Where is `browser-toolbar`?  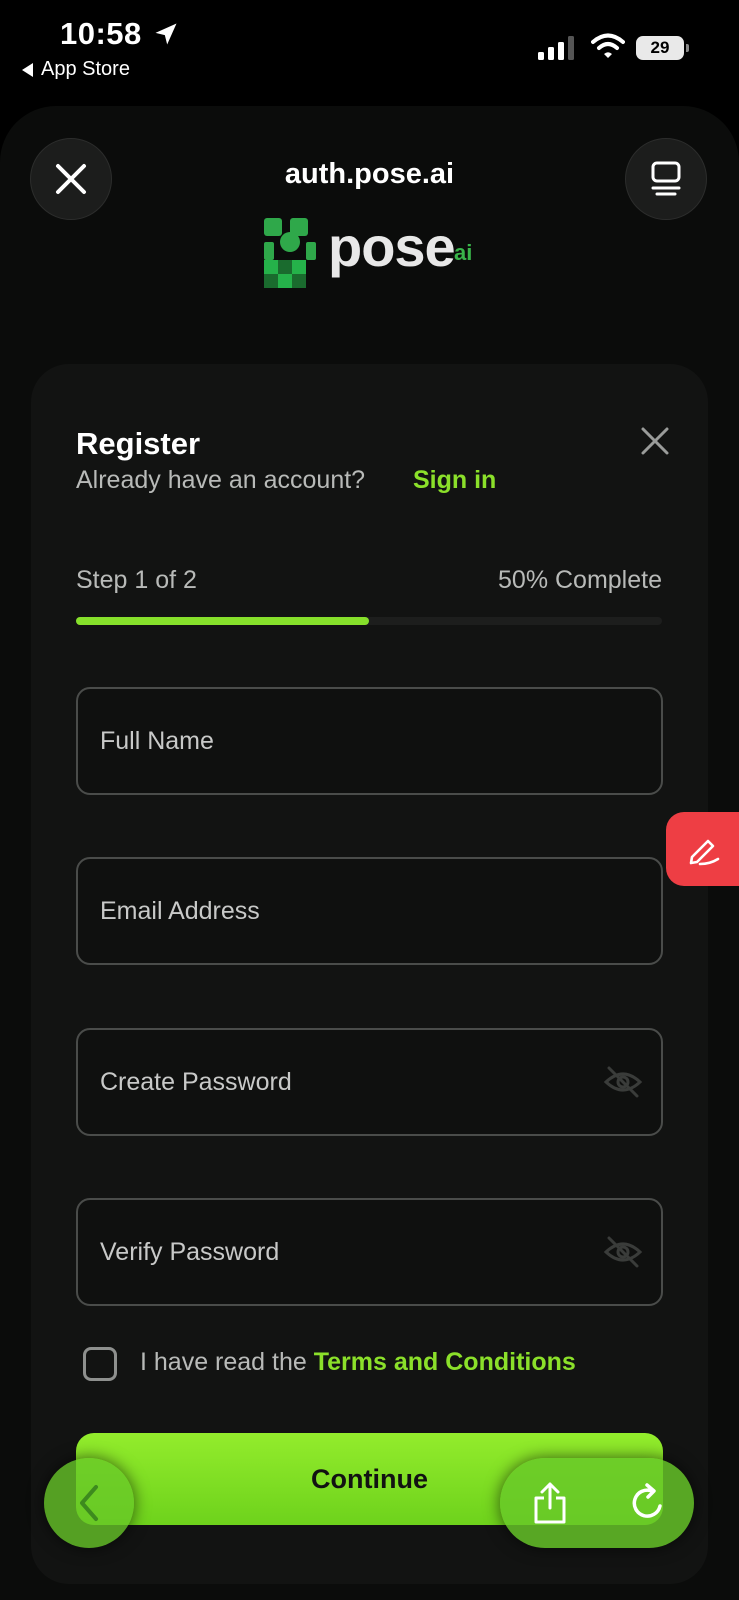 browser-toolbar is located at coordinates (597, 1503).